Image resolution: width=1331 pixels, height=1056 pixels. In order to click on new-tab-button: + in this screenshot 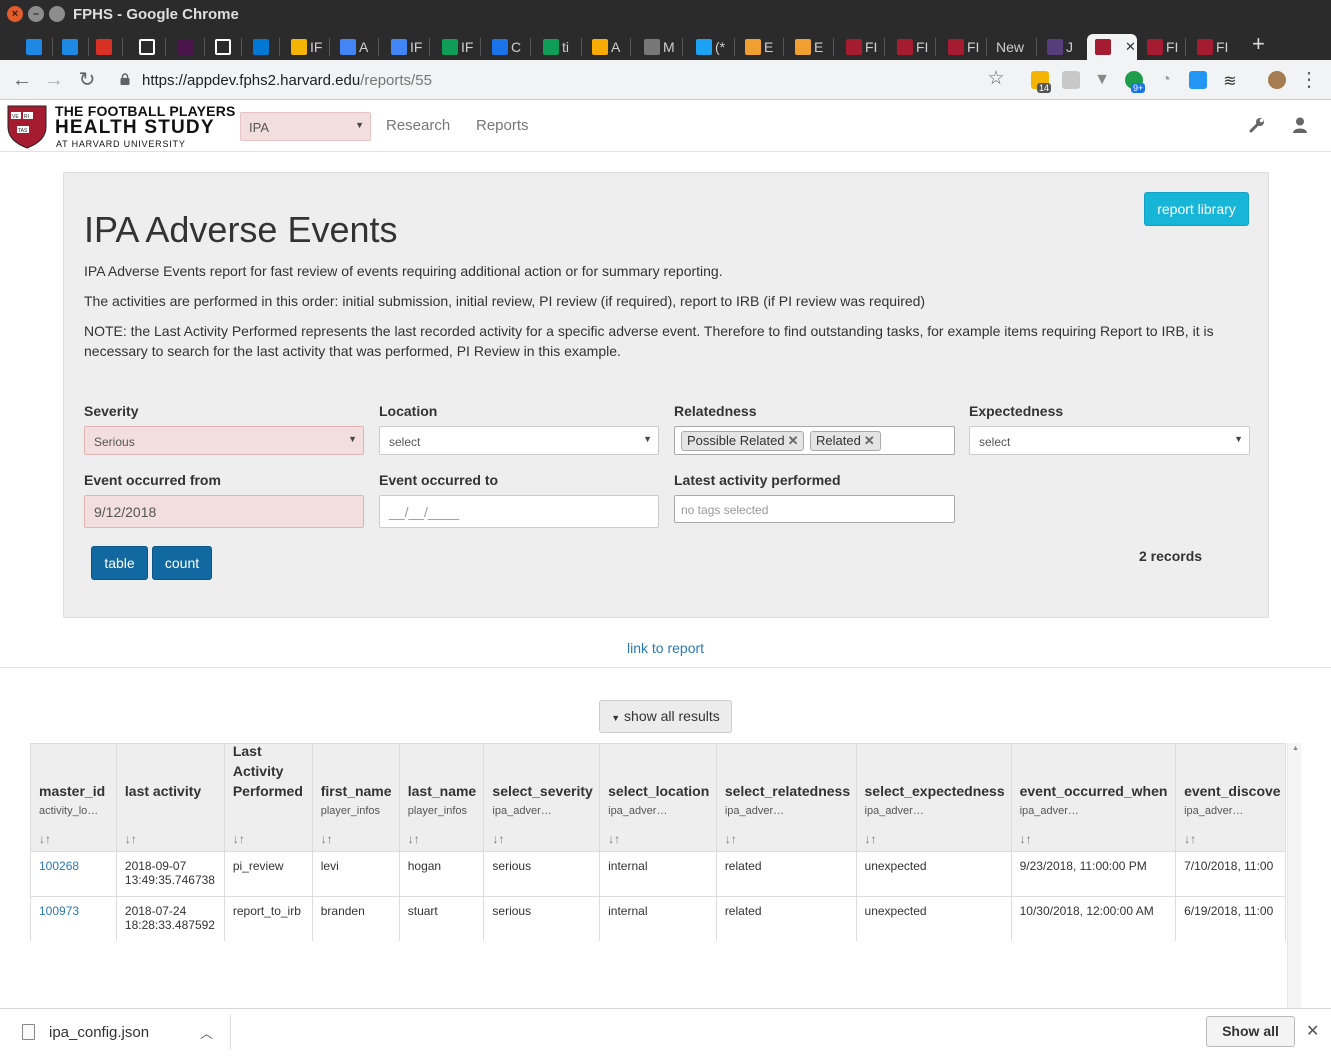, I will do `click(1258, 44)`.